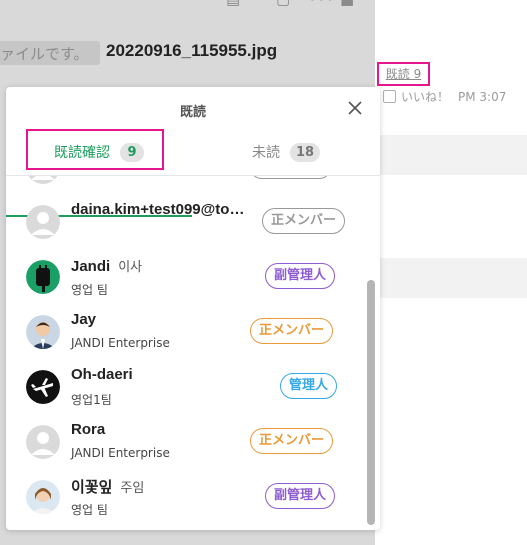 The width and height of the screenshot is (527, 545). I want to click on list-item: Rora JANDI Enterprise 正メンバー, so click(193, 442).